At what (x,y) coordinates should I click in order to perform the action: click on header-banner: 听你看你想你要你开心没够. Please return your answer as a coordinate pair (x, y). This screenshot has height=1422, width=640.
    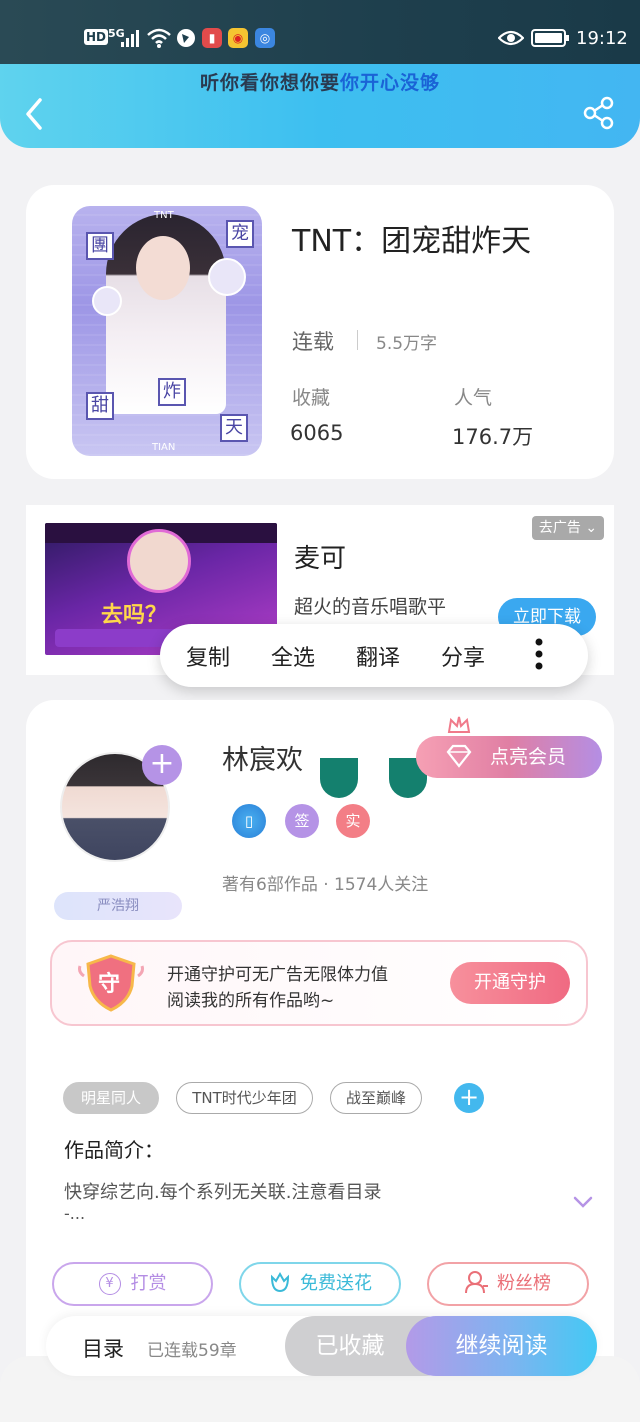
    Looking at the image, I should click on (320, 81).